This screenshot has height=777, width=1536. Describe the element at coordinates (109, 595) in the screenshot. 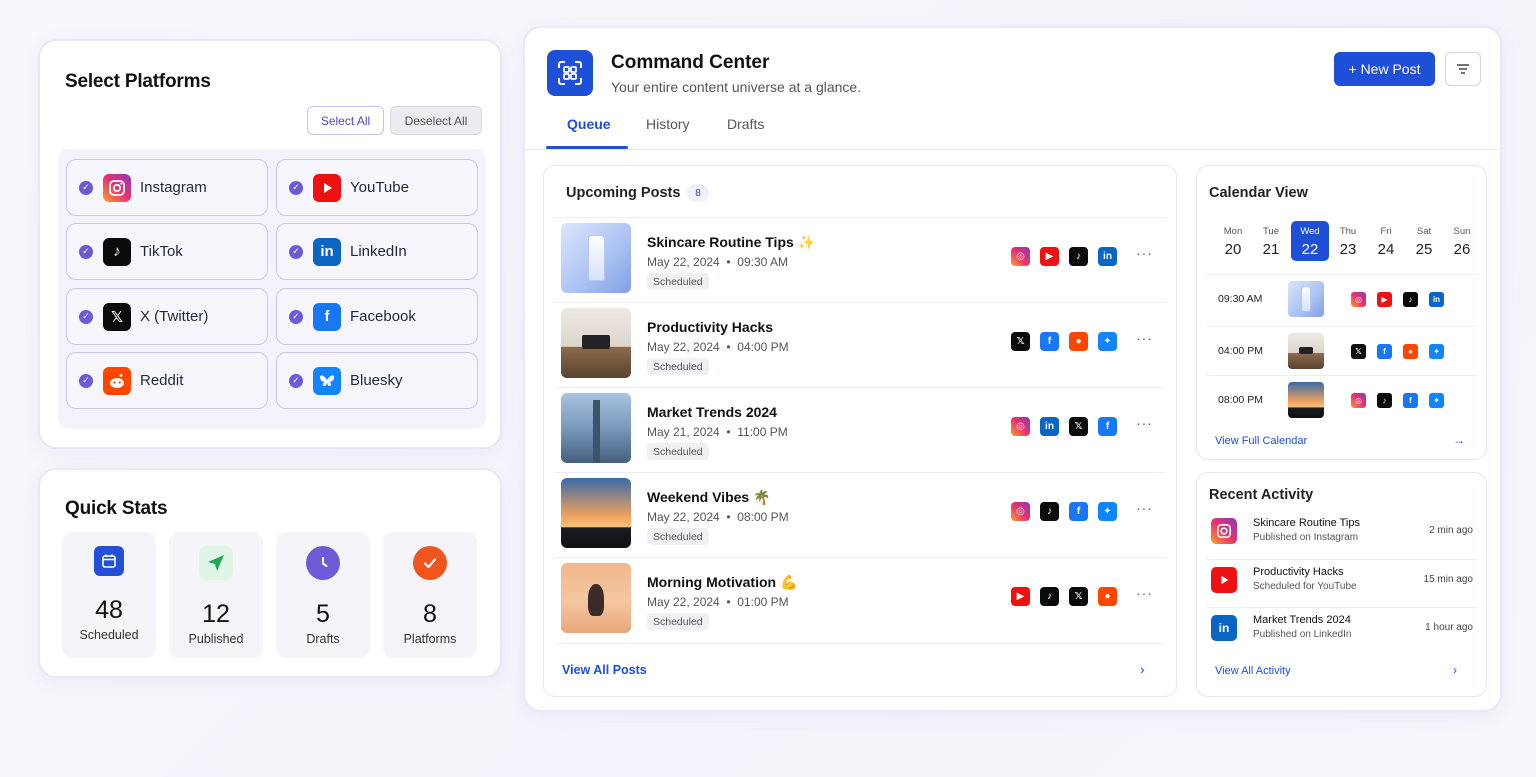

I see `stat-scheduled: 48 Scheduled` at that location.